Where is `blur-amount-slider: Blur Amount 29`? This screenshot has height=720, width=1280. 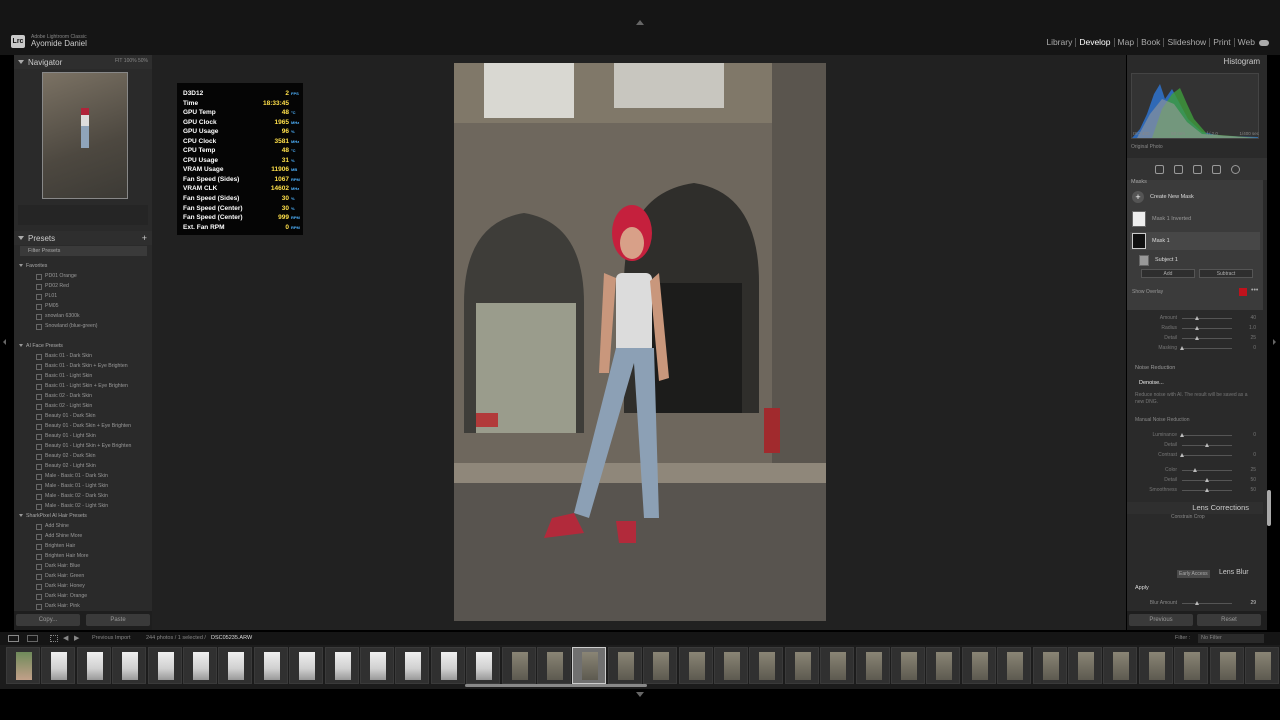 blur-amount-slider: Blur Amount 29 is located at coordinates (1195, 603).